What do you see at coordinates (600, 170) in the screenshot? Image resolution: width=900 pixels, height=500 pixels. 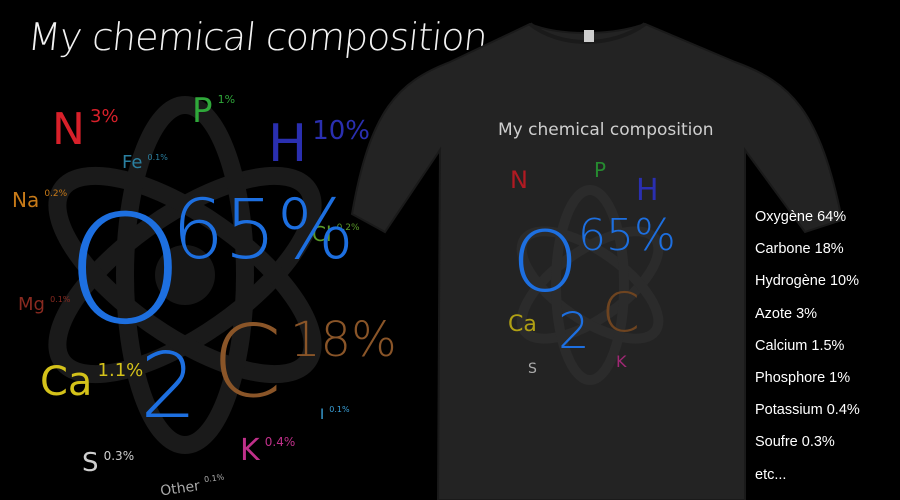 I see `tshirt-print-p: P` at bounding box center [600, 170].